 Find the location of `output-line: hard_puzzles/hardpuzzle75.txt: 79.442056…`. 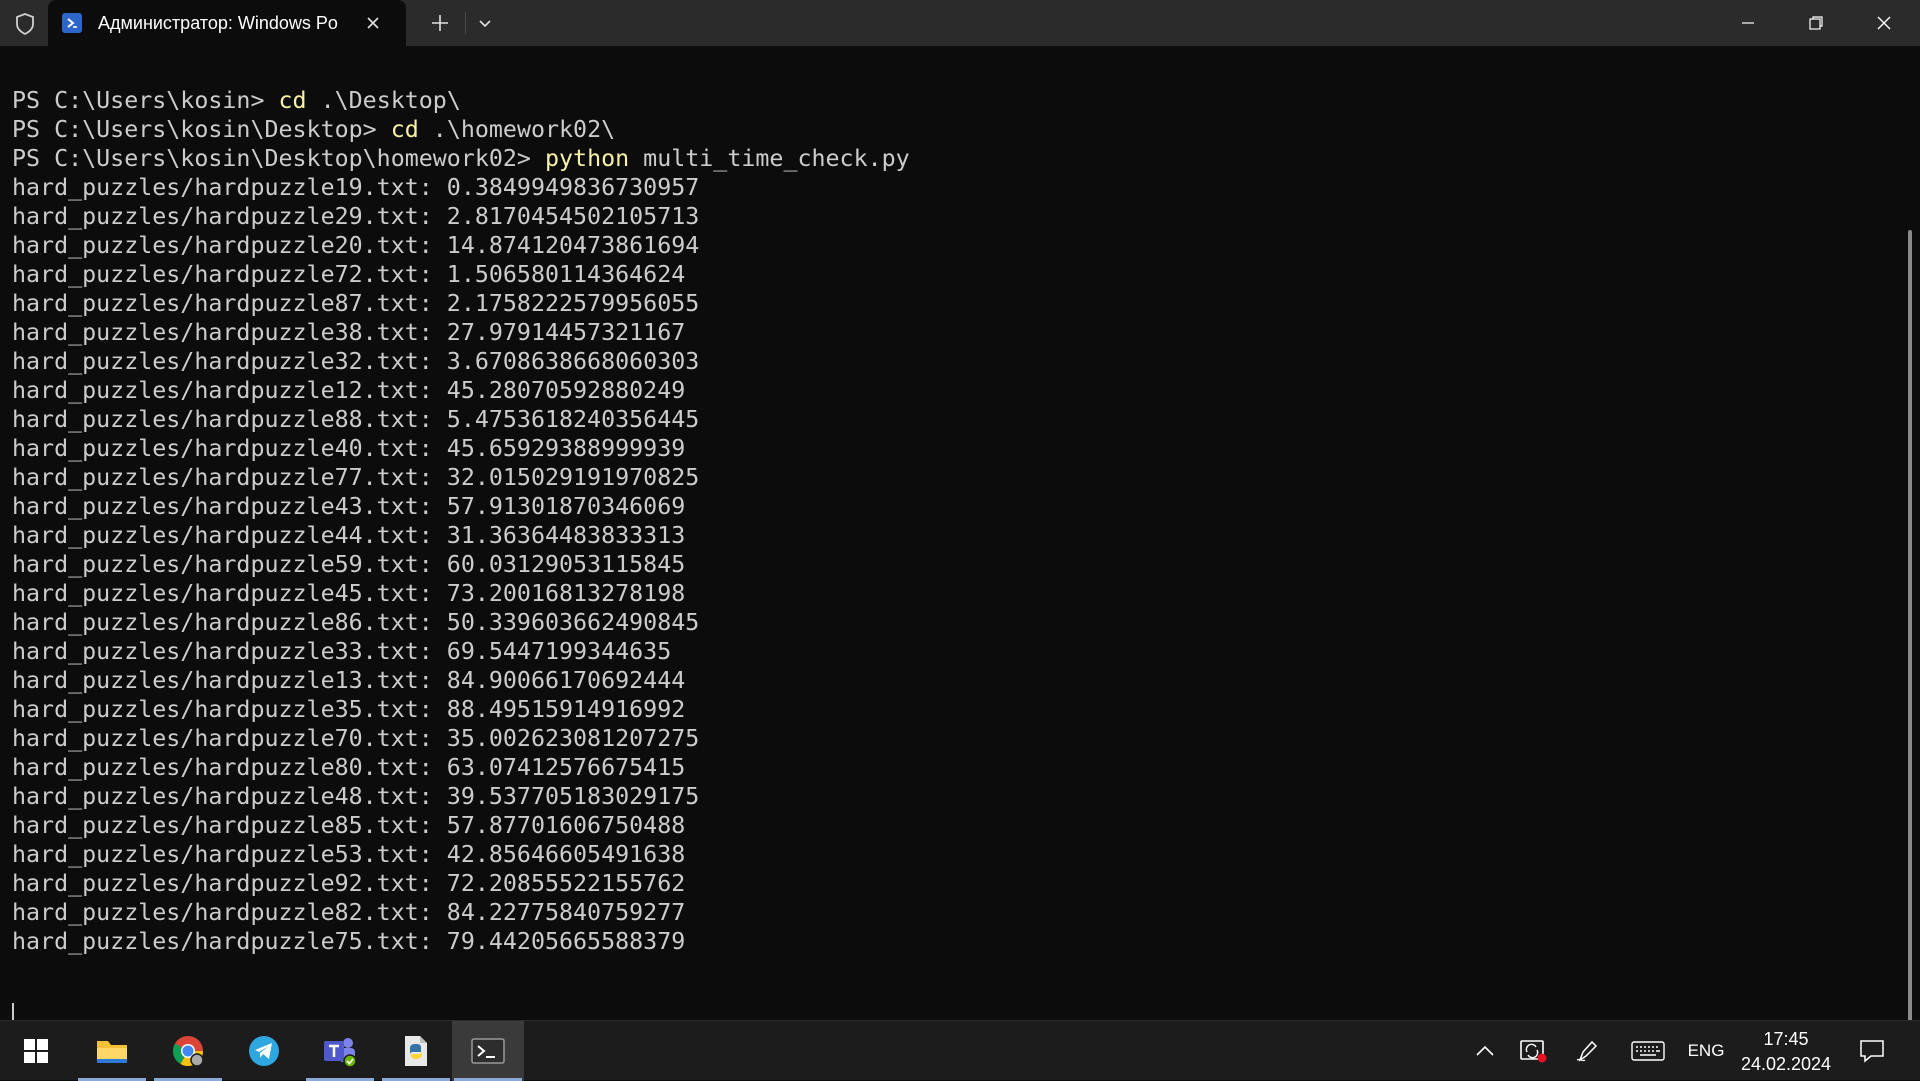

output-line: hard_puzzles/hardpuzzle75.txt: 79.442056… is located at coordinates (349, 941).